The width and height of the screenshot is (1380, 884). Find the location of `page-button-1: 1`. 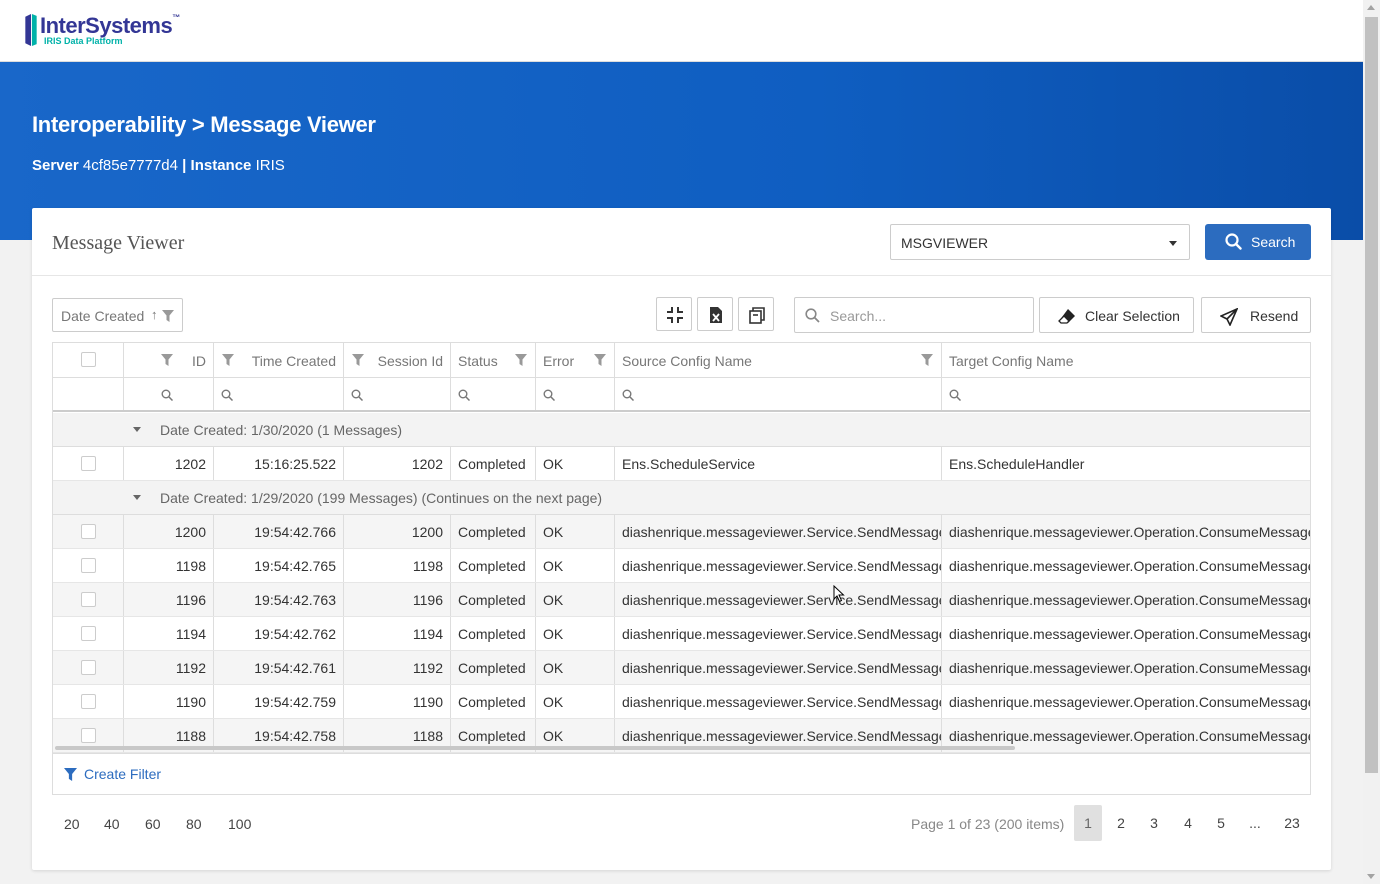

page-button-1: 1 is located at coordinates (1088, 823).